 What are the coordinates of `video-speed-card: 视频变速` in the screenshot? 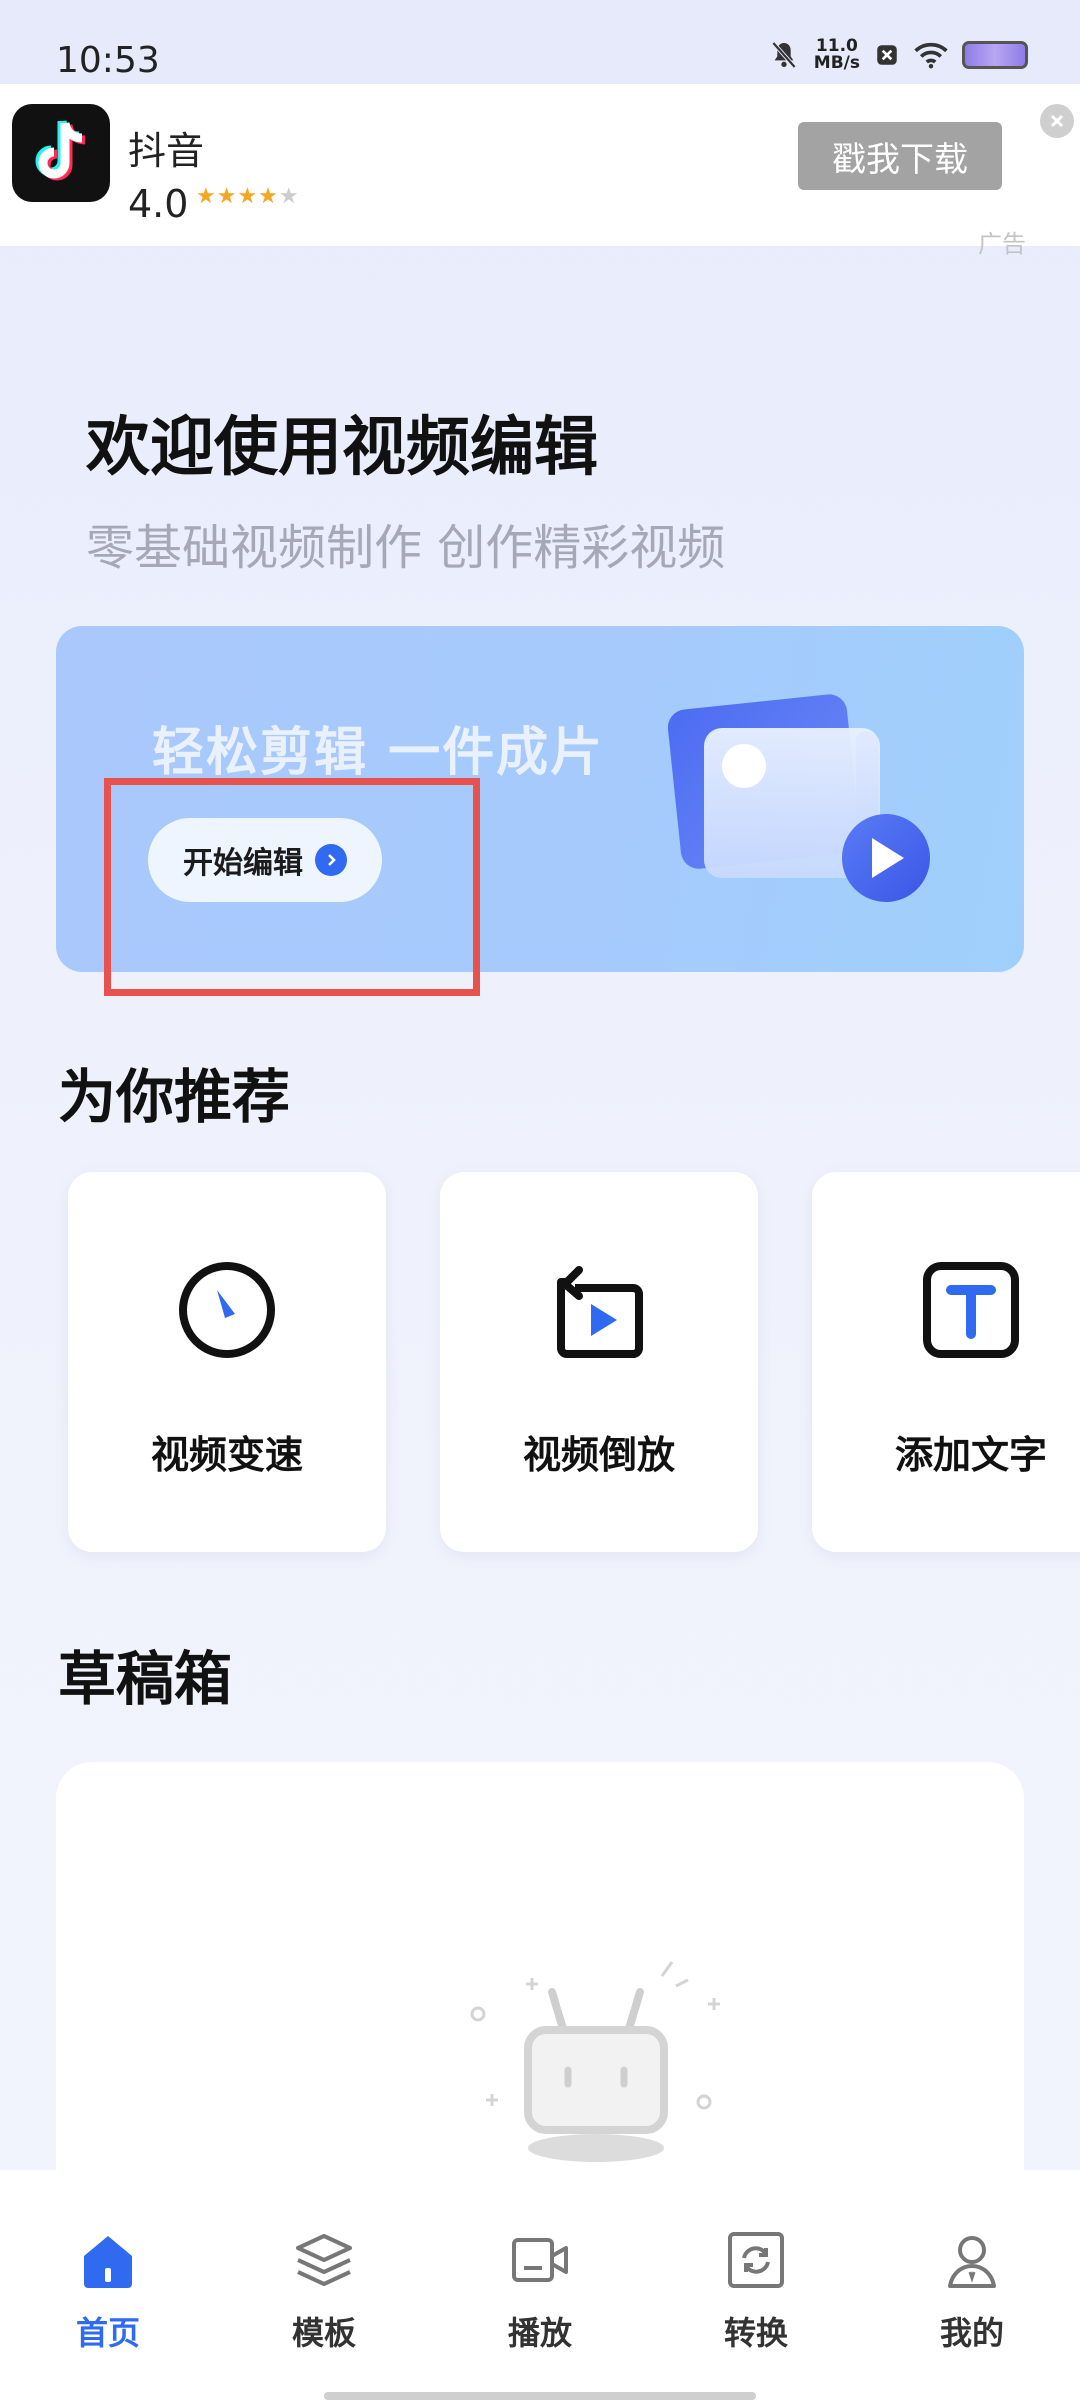 It's located at (227, 1362).